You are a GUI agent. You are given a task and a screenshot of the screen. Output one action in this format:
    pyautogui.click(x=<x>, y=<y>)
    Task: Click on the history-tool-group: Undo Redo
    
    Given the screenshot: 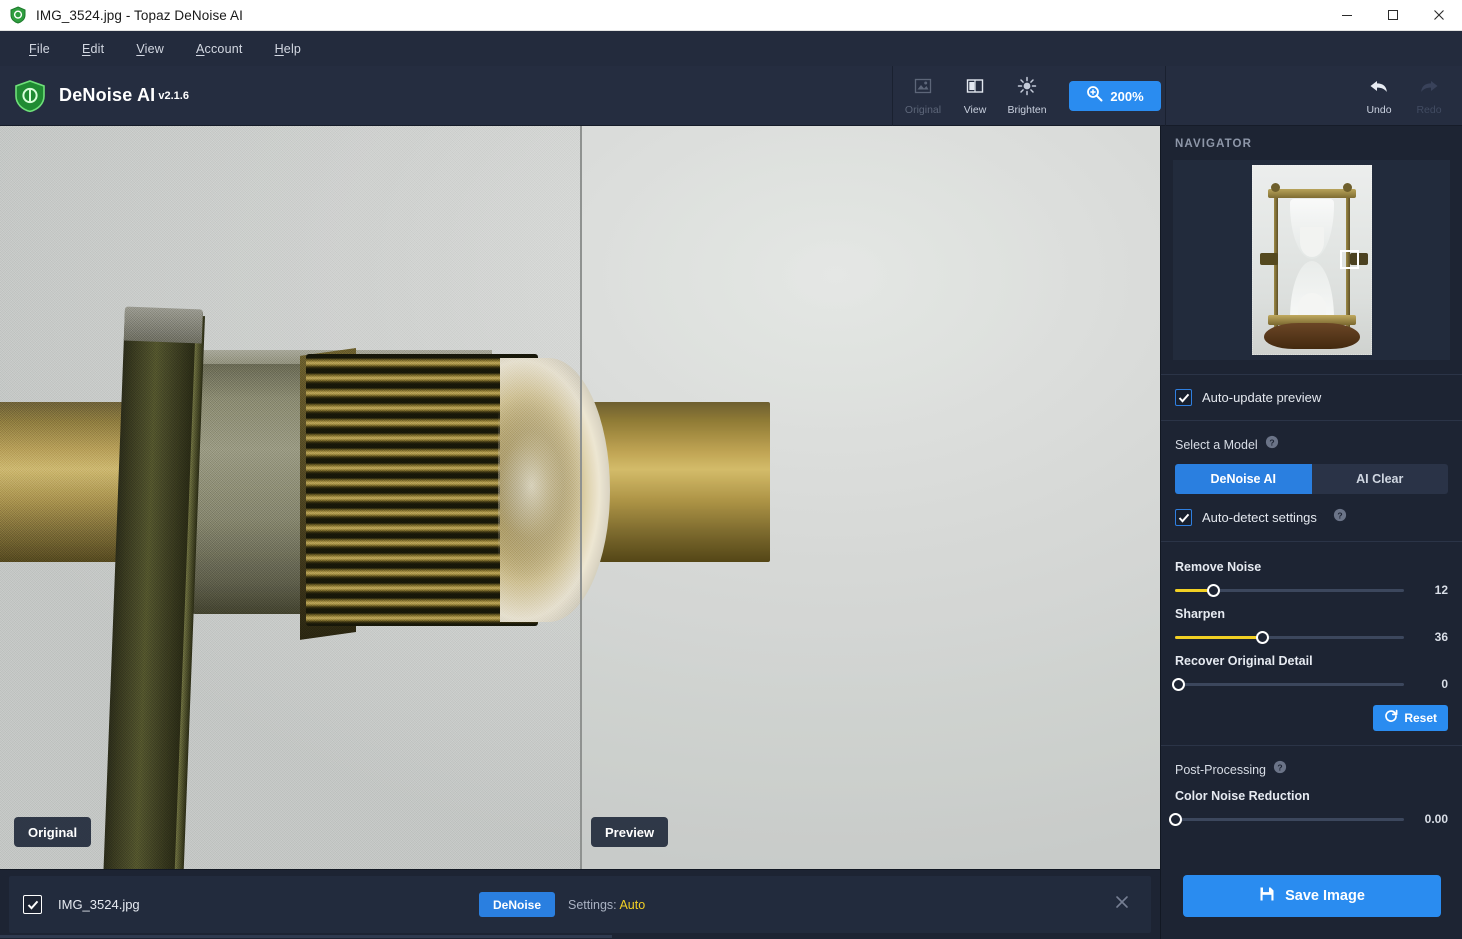 What is the action you would take?
    pyautogui.click(x=1404, y=96)
    